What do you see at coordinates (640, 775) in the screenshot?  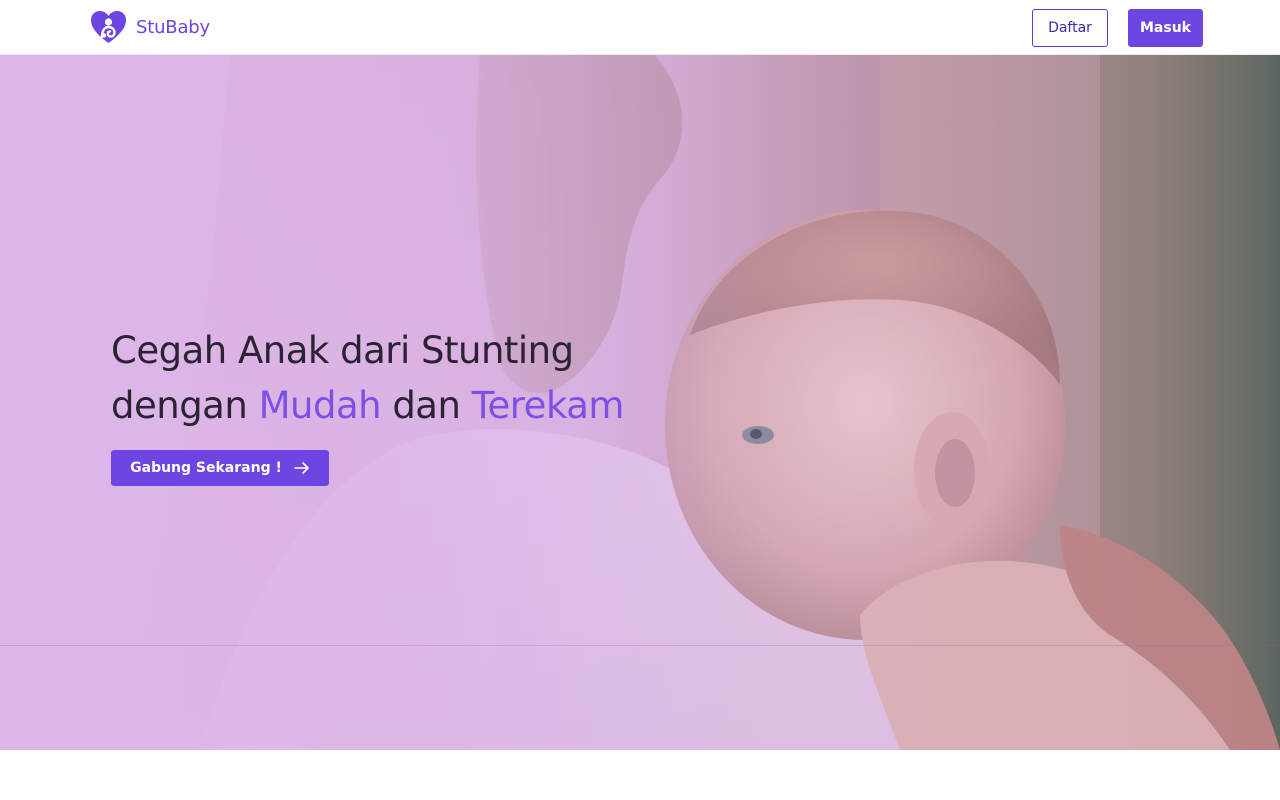 I see `page-bottom-area` at bounding box center [640, 775].